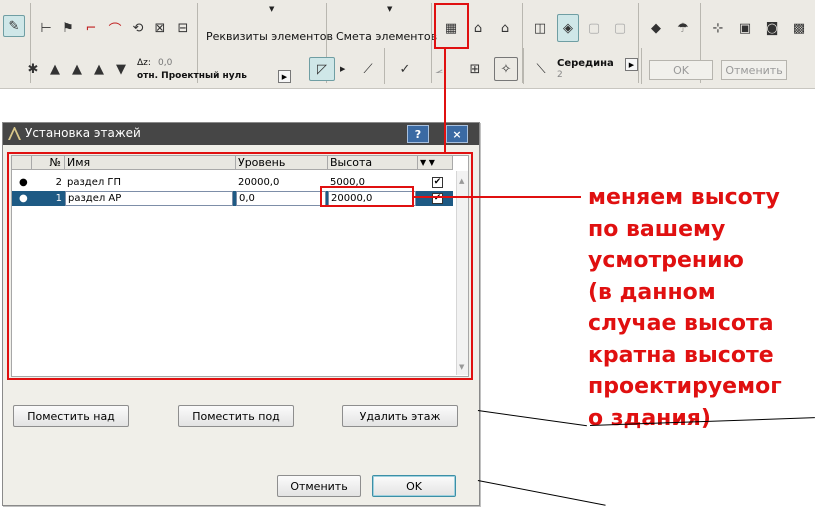 This screenshot has height=507, width=815. I want to click on elevation-icon: ▢, so click(620, 28).